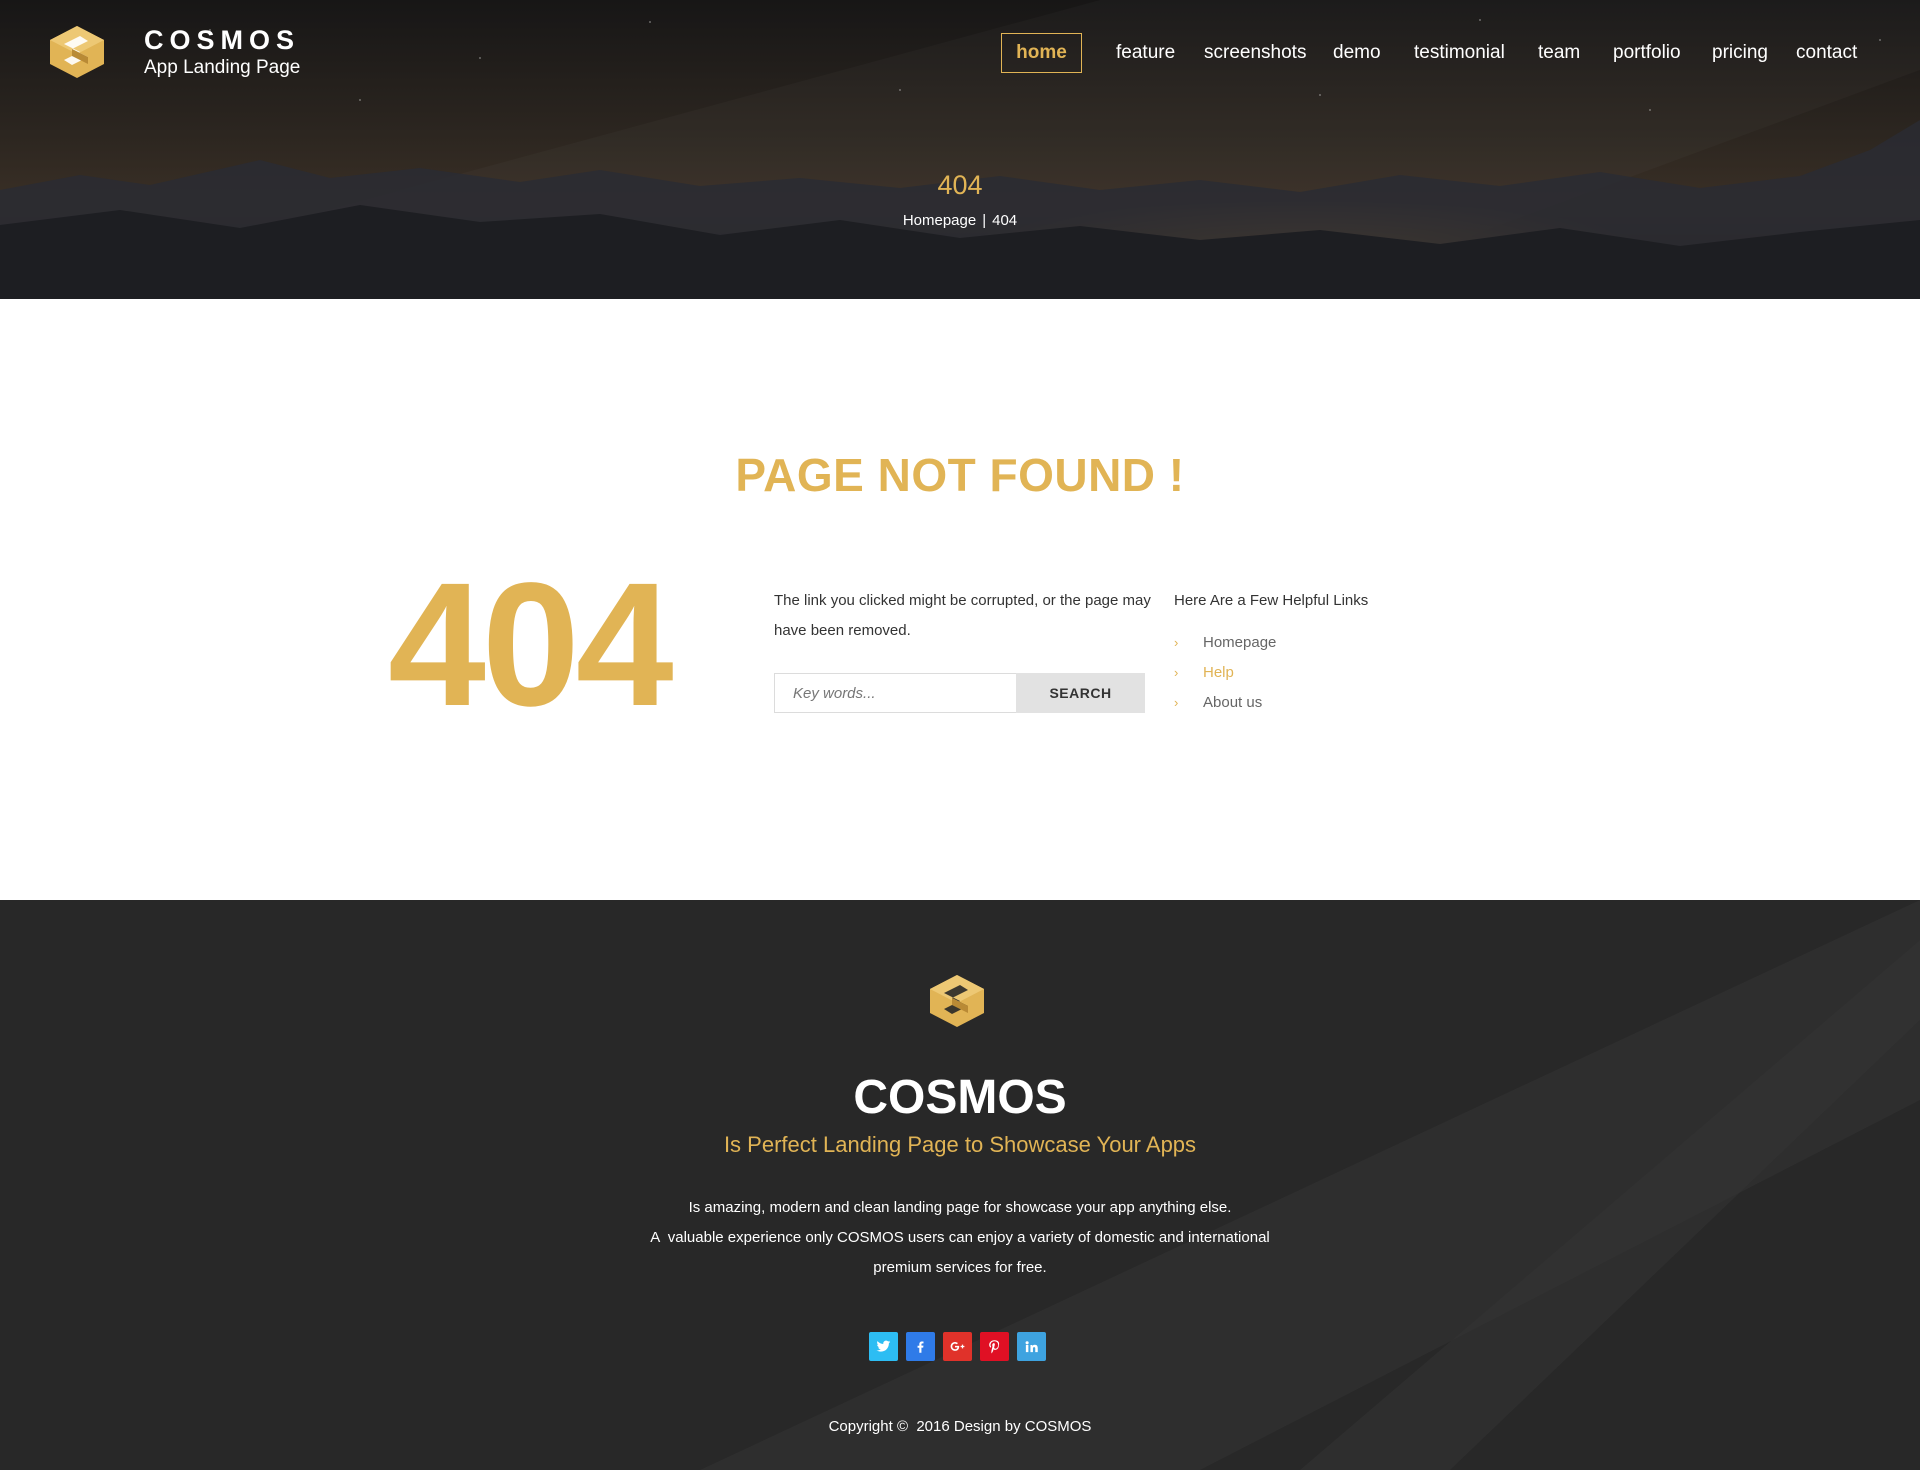 This screenshot has height=1470, width=1920. I want to click on nav-testimonial: testimonial, so click(1459, 53).